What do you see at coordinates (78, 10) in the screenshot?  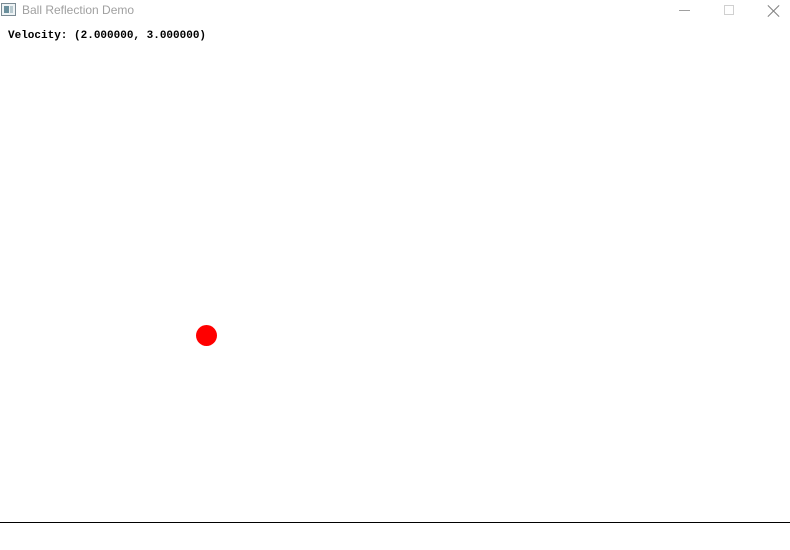 I see `window-title: Ball Reflection Demo` at bounding box center [78, 10].